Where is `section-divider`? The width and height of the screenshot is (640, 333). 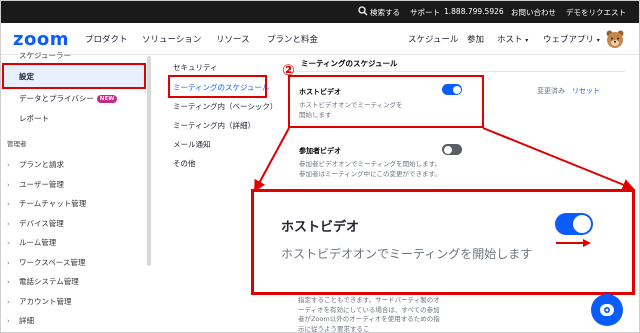
section-divider is located at coordinates (455, 71).